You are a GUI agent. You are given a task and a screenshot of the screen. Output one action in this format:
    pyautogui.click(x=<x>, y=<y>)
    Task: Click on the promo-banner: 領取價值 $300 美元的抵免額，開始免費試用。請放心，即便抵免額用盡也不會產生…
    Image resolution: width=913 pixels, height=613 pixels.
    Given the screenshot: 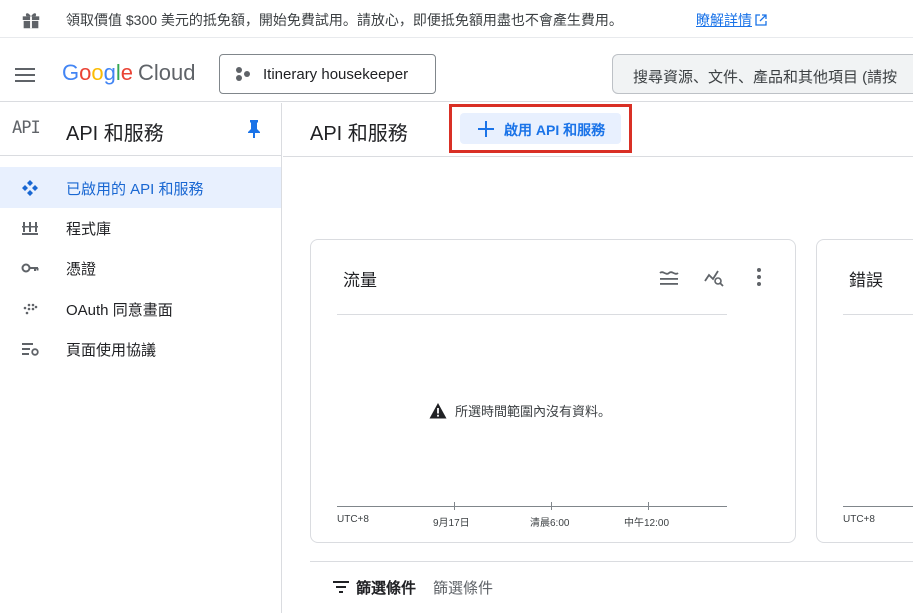 What is the action you would take?
    pyautogui.click(x=456, y=19)
    